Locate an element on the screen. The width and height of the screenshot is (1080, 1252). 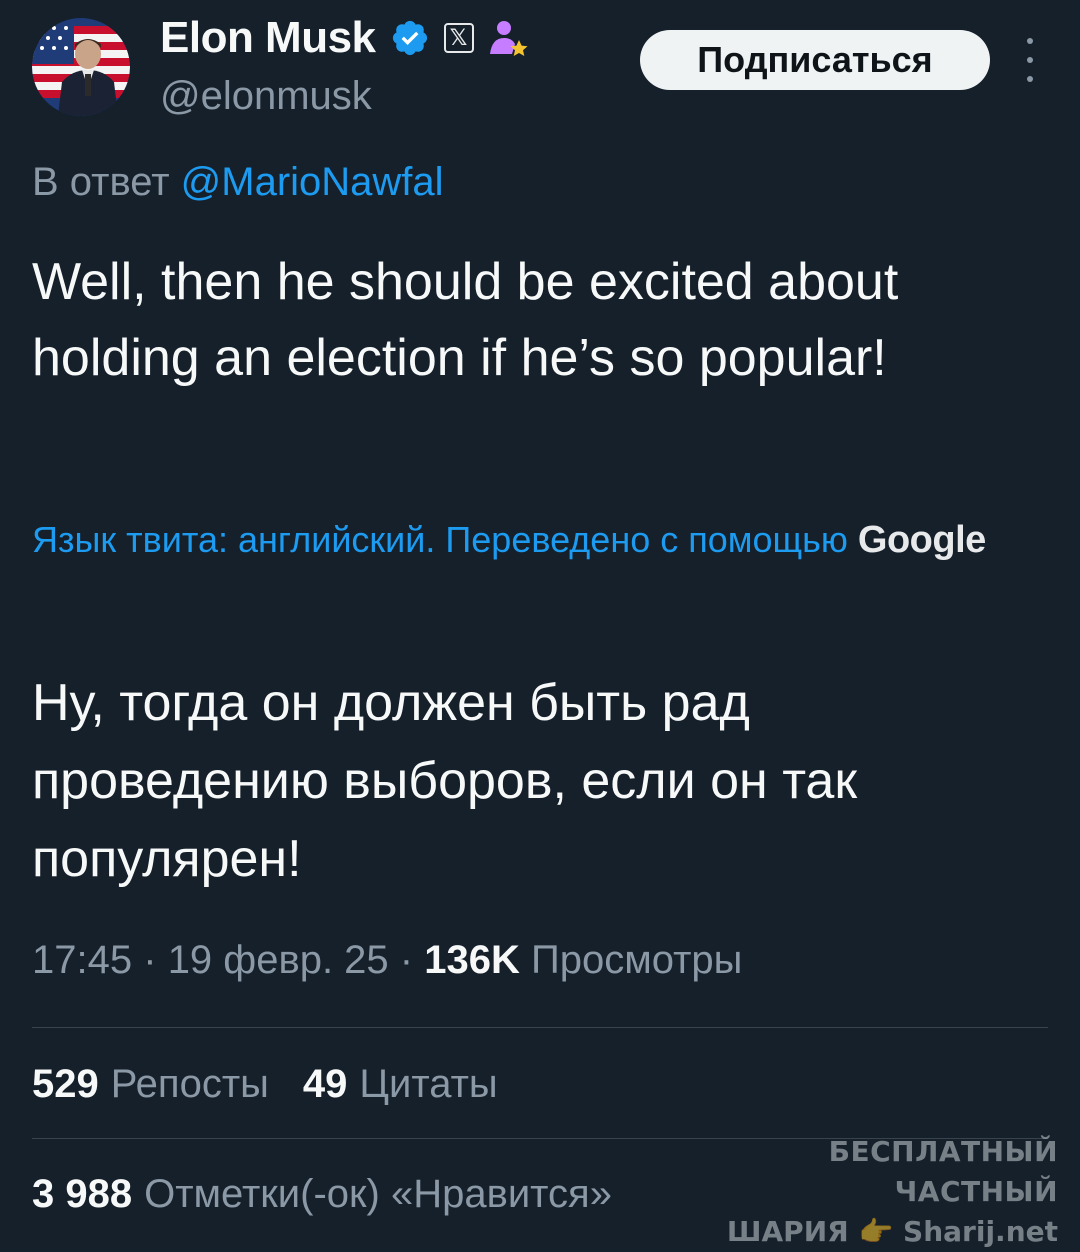
quotes-label: Цитаты is located at coordinates (428, 1084).